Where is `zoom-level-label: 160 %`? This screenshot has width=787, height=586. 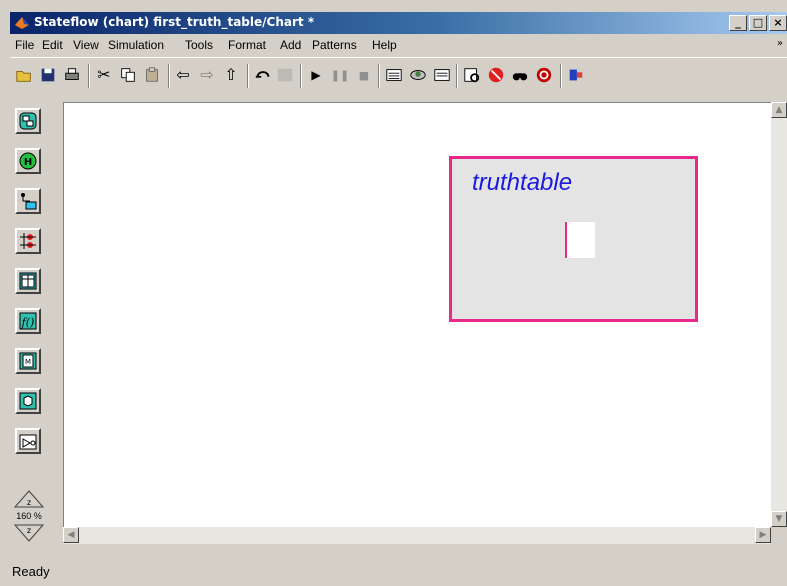
zoom-level-label: 160 % is located at coordinates (29, 516).